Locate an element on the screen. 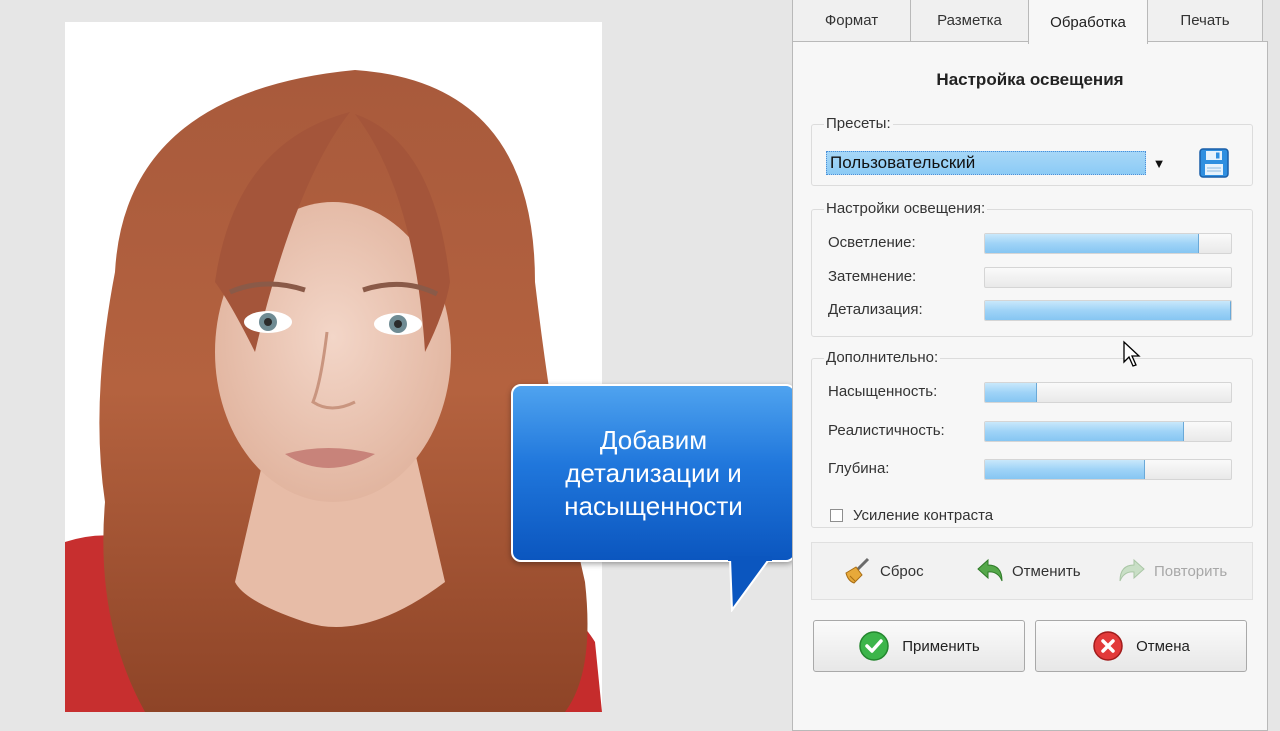 The image size is (1280, 731). chevron-down-icon: ▼ is located at coordinates (1159, 163).